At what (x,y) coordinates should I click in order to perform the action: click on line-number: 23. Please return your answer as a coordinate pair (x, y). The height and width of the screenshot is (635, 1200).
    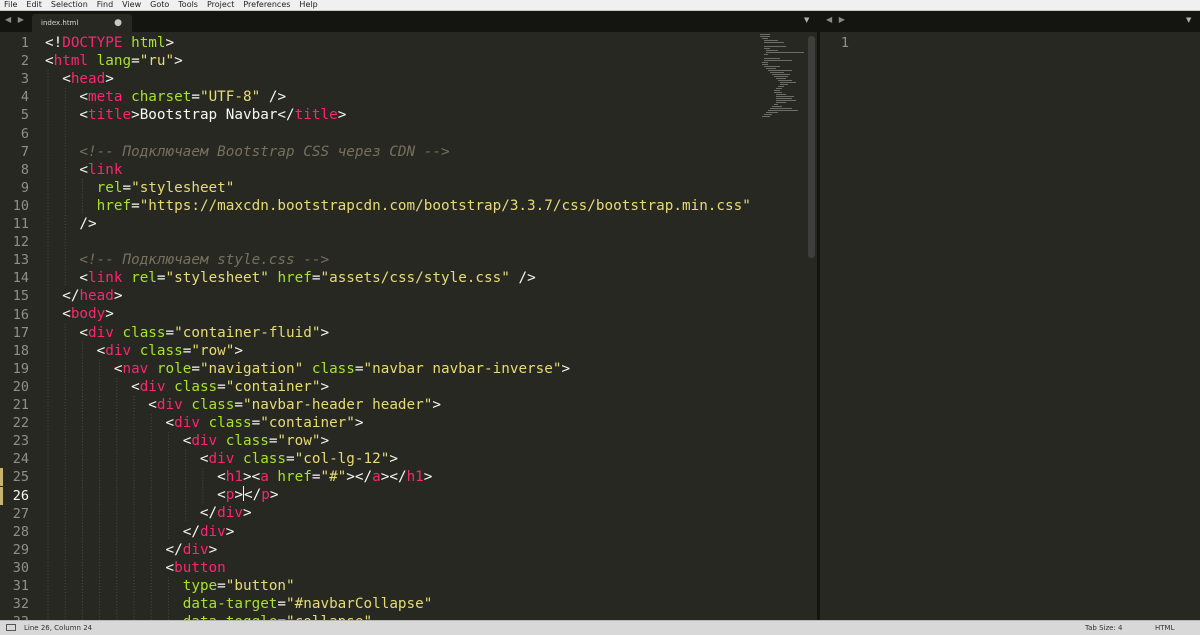
    Looking at the image, I should click on (20, 441).